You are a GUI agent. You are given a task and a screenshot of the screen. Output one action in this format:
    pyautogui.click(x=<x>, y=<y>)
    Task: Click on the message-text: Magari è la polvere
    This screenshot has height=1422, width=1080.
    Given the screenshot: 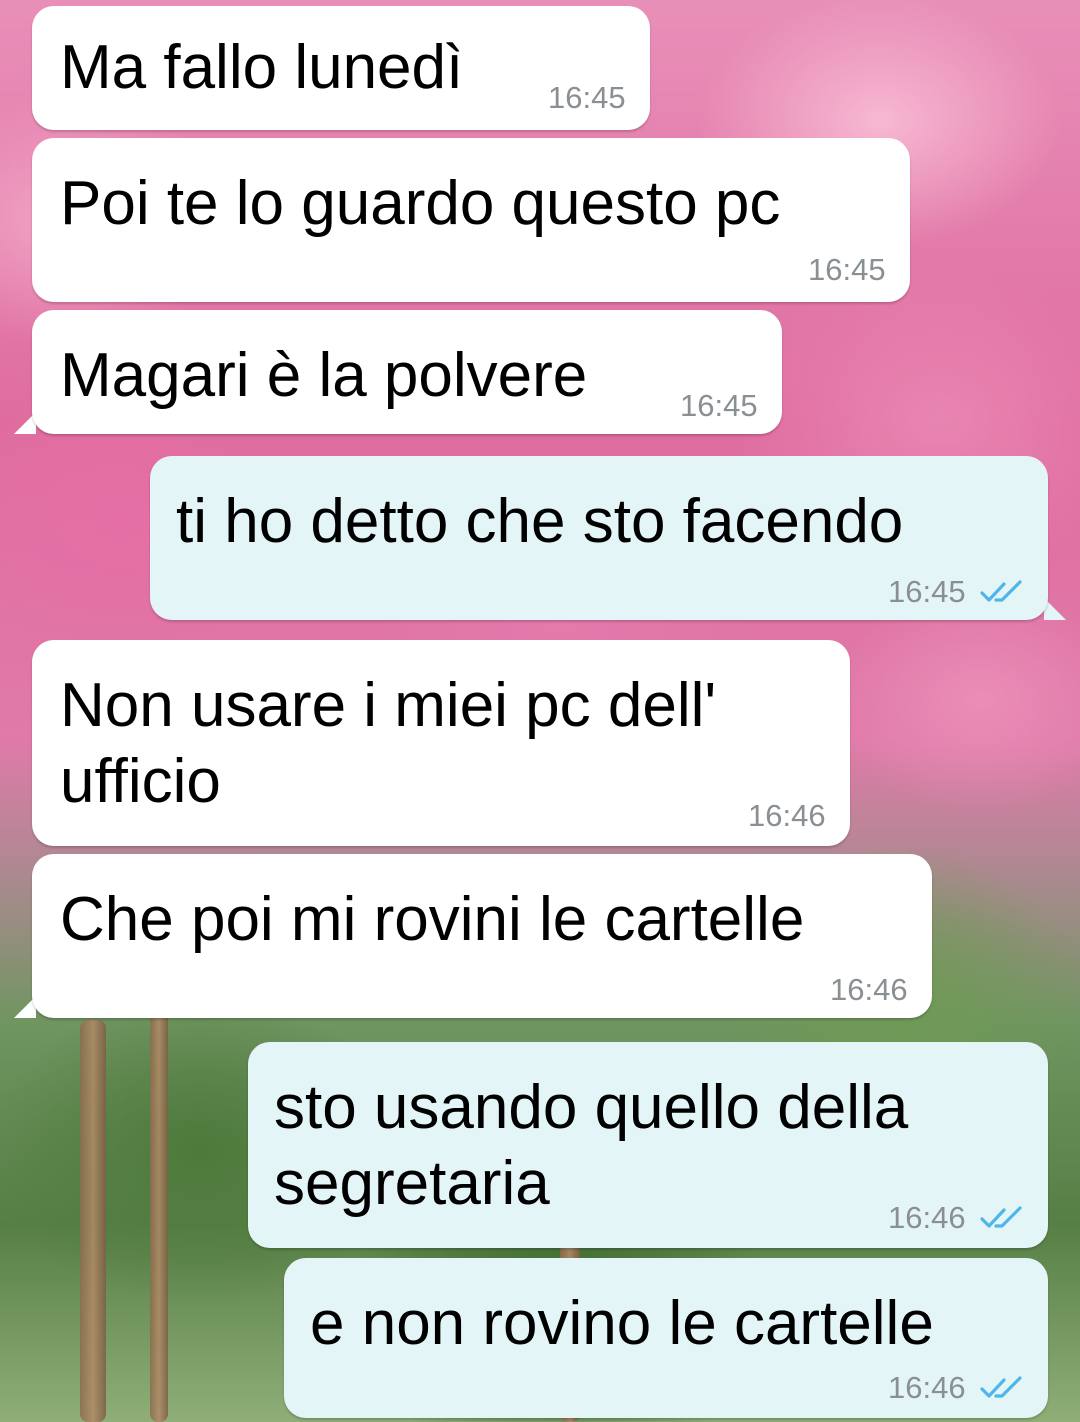 What is the action you would take?
    pyautogui.click(x=324, y=375)
    